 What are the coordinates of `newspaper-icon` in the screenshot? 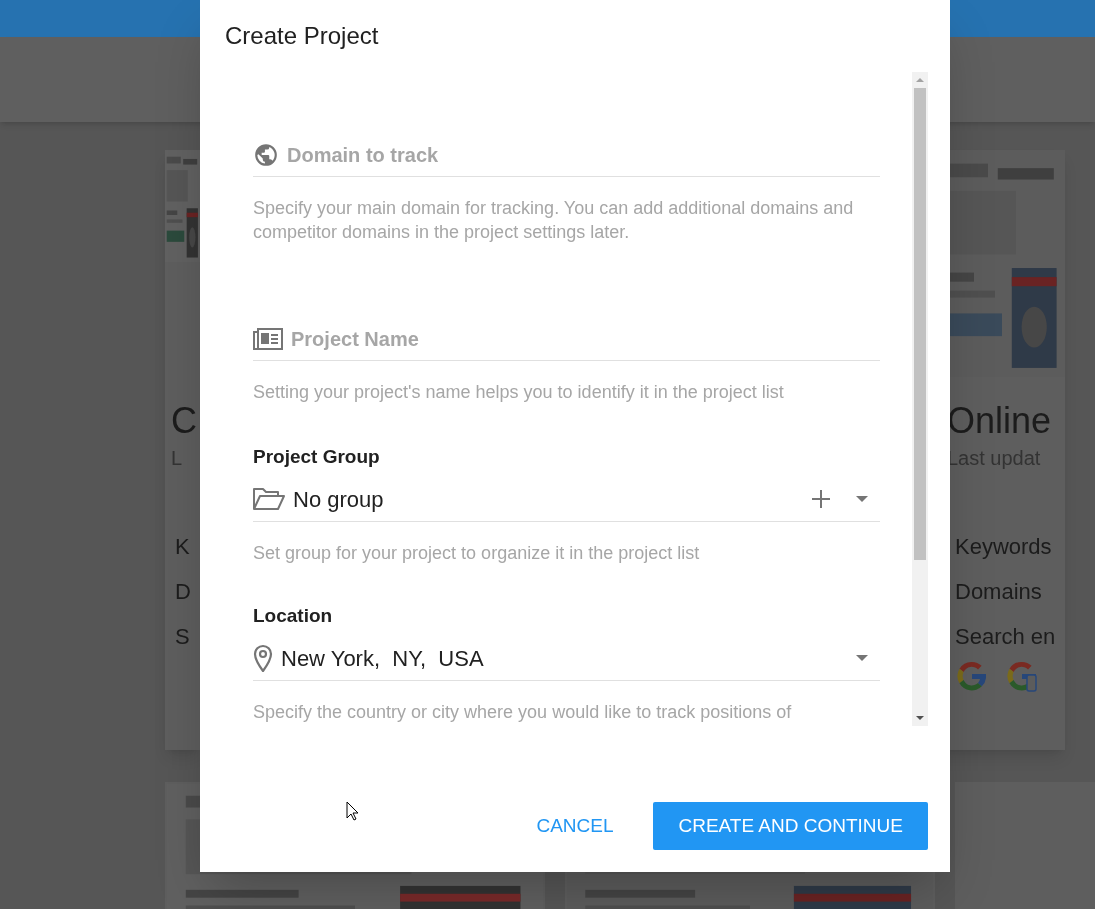 It's located at (268, 338).